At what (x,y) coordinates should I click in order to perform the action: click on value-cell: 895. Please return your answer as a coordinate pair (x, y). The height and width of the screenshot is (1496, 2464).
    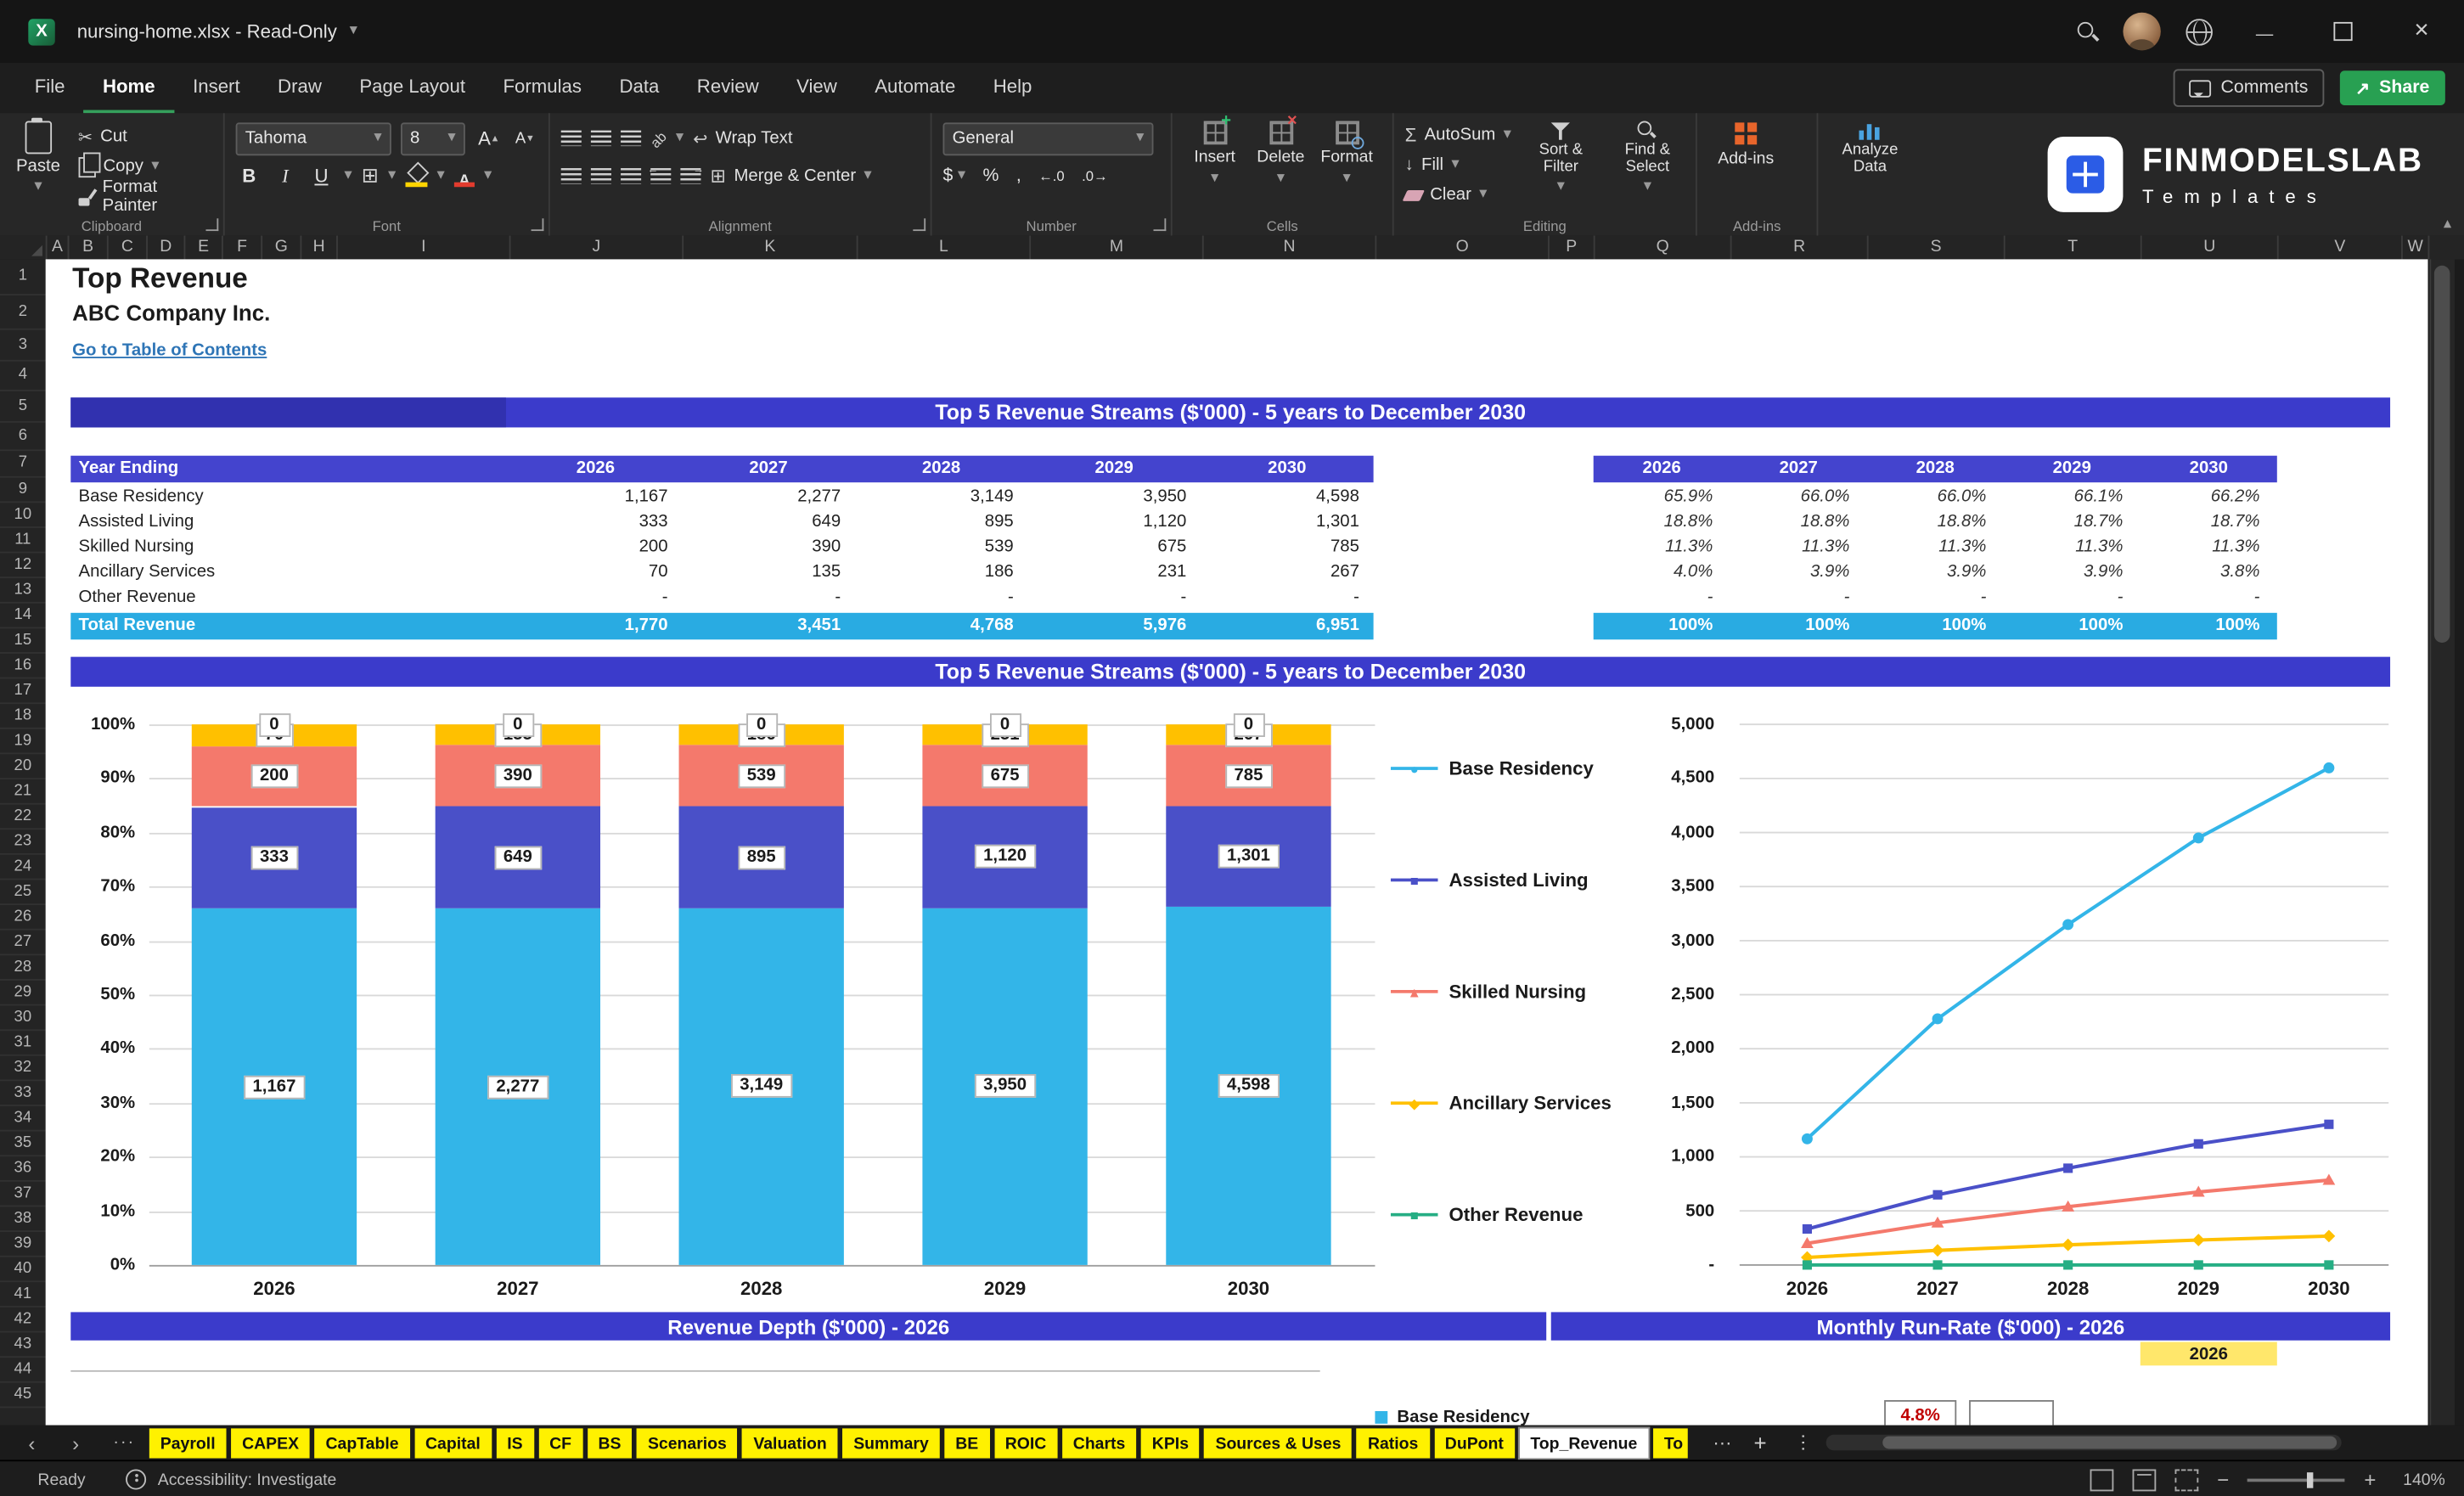
    Looking at the image, I should click on (941, 522).